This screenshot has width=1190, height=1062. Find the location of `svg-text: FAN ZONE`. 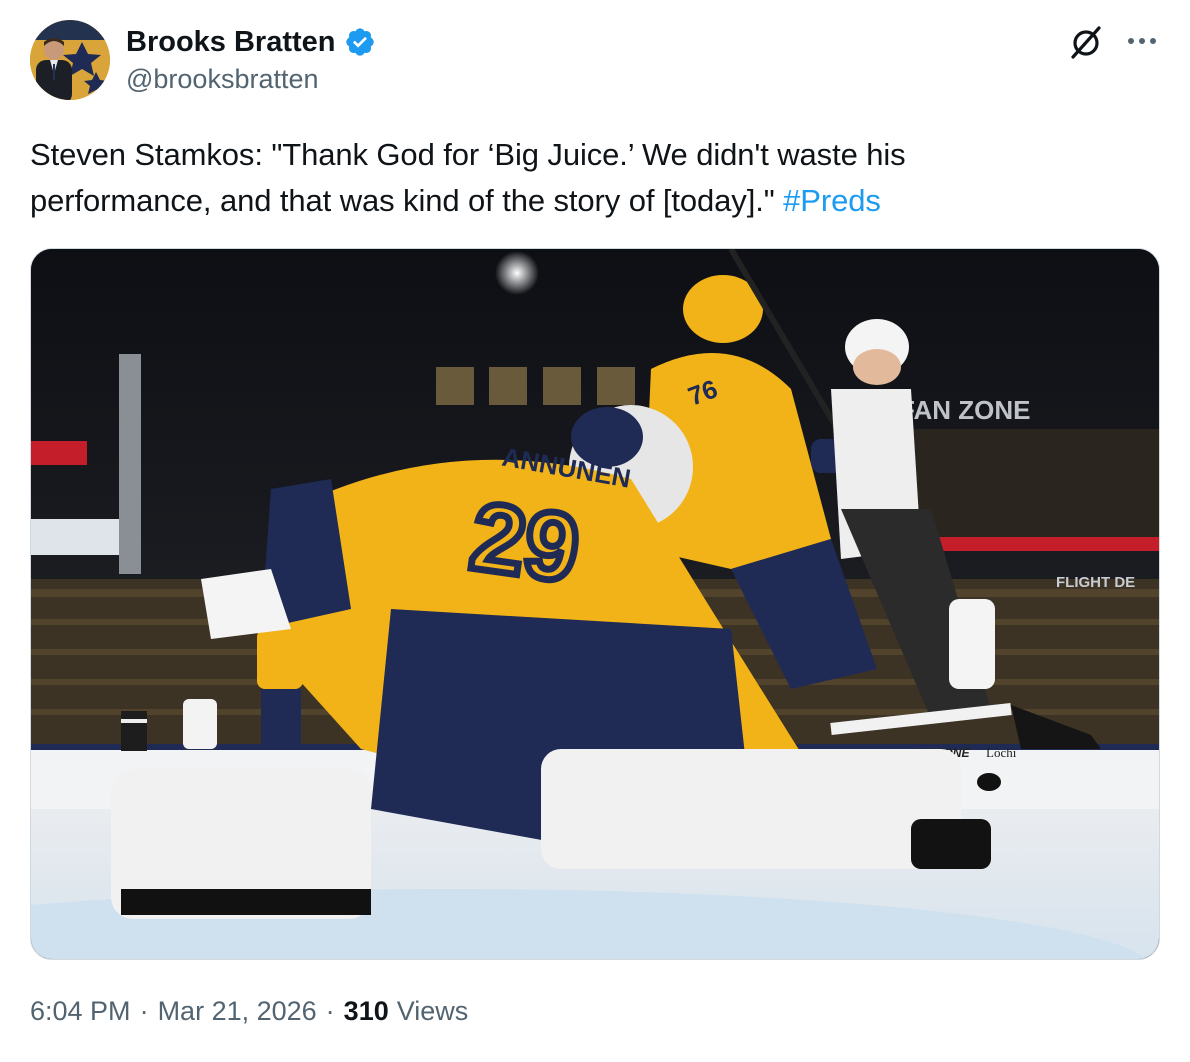

svg-text: FAN ZONE is located at coordinates (964, 410).